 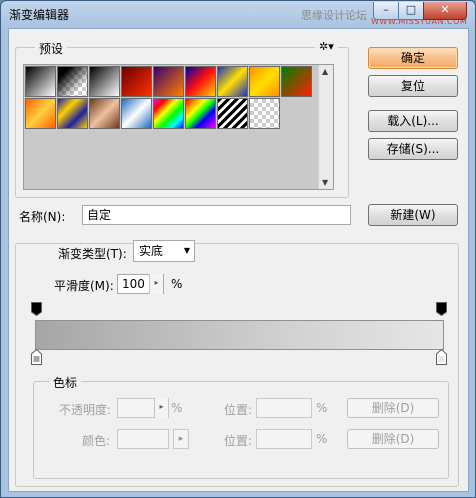 I want to click on close-button: ✕, so click(x=445, y=11).